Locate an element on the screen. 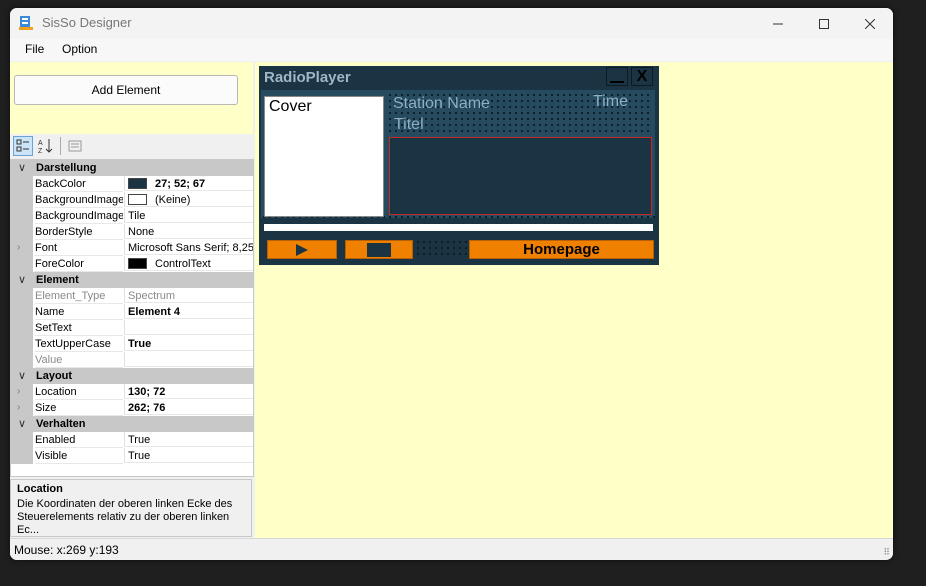 The image size is (926, 586). categorized-button is located at coordinates (23, 146).